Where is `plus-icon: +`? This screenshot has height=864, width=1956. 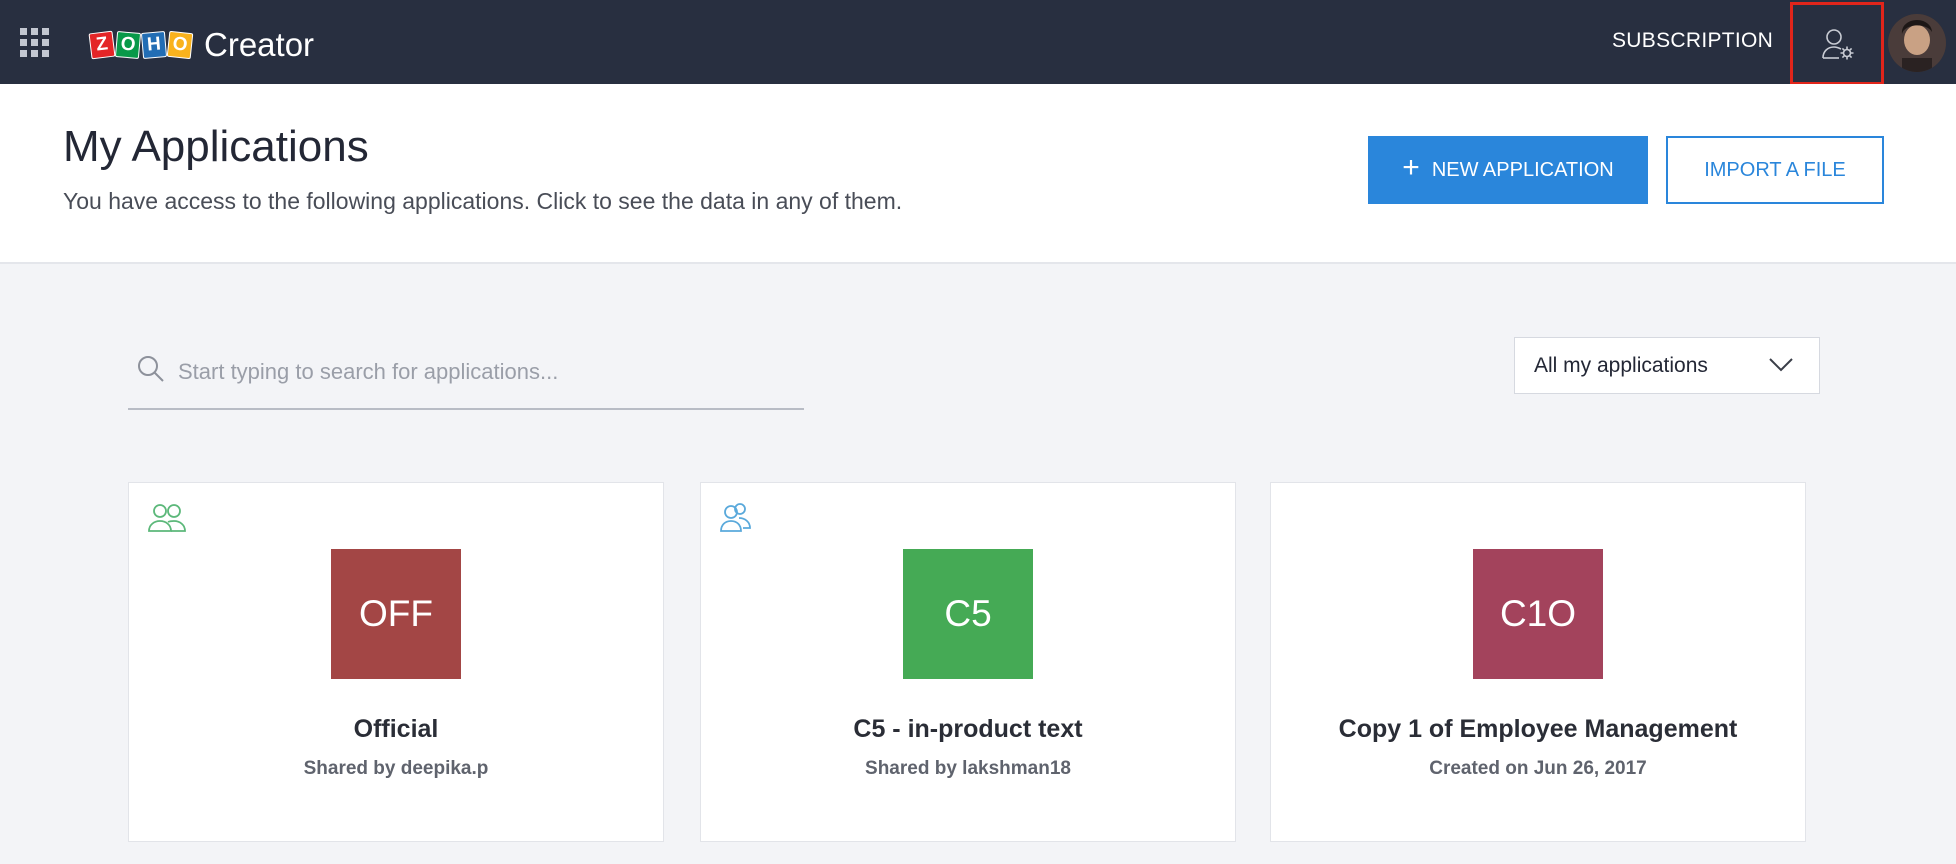
plus-icon: + is located at coordinates (1411, 167).